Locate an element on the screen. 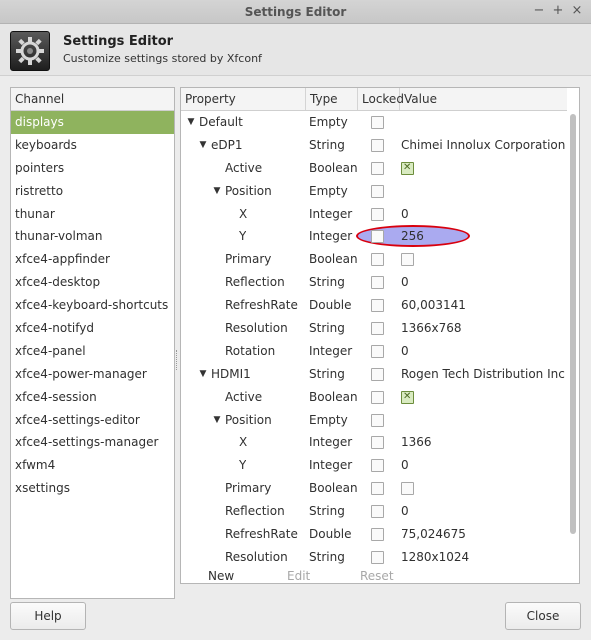 This screenshot has width=591, height=640. channel-item: xfce4-notifyd is located at coordinates (92, 328).